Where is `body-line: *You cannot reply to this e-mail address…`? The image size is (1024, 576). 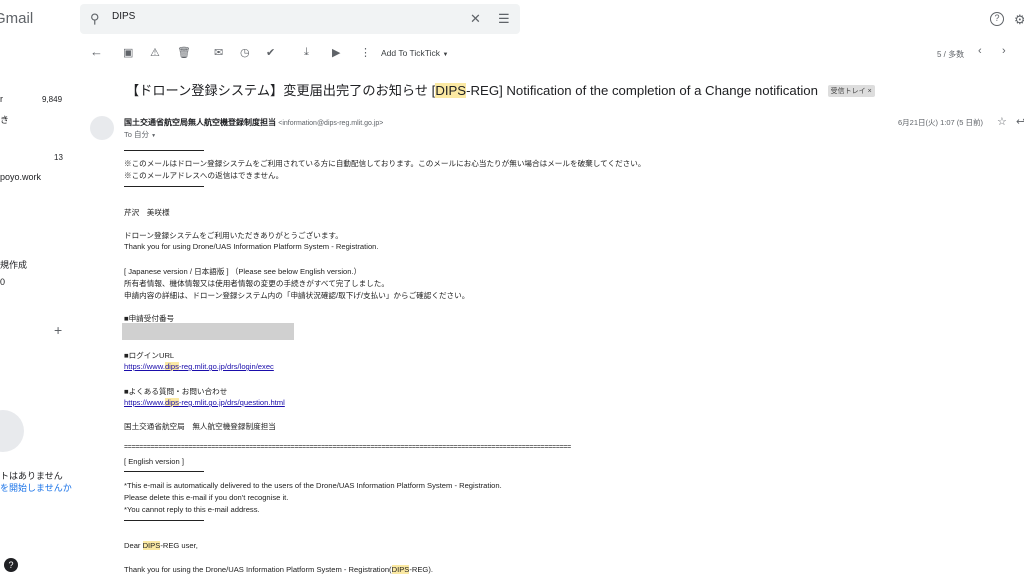 body-line: *You cannot reply to this e-mail address… is located at coordinates (192, 509).